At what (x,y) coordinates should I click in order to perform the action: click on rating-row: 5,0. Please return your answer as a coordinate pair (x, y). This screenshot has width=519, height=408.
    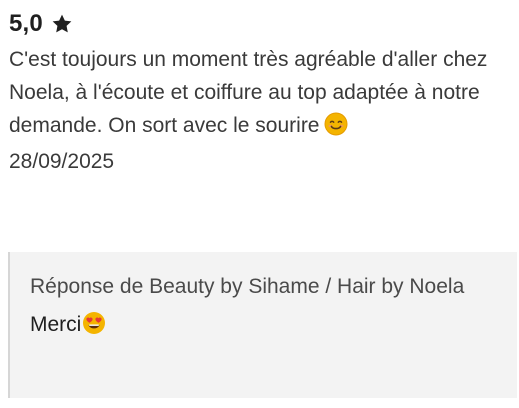
    Looking at the image, I should click on (261, 24).